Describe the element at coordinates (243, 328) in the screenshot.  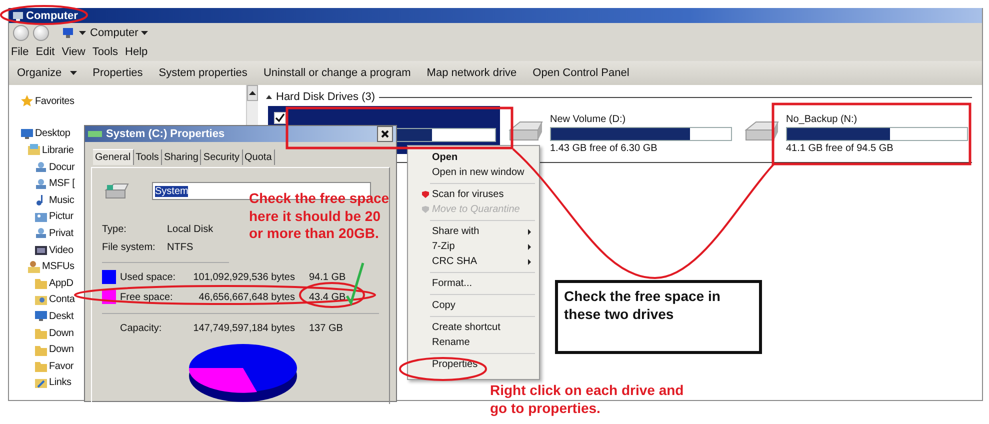
I see `byte-count: 147,749,597,184 bytes` at that location.